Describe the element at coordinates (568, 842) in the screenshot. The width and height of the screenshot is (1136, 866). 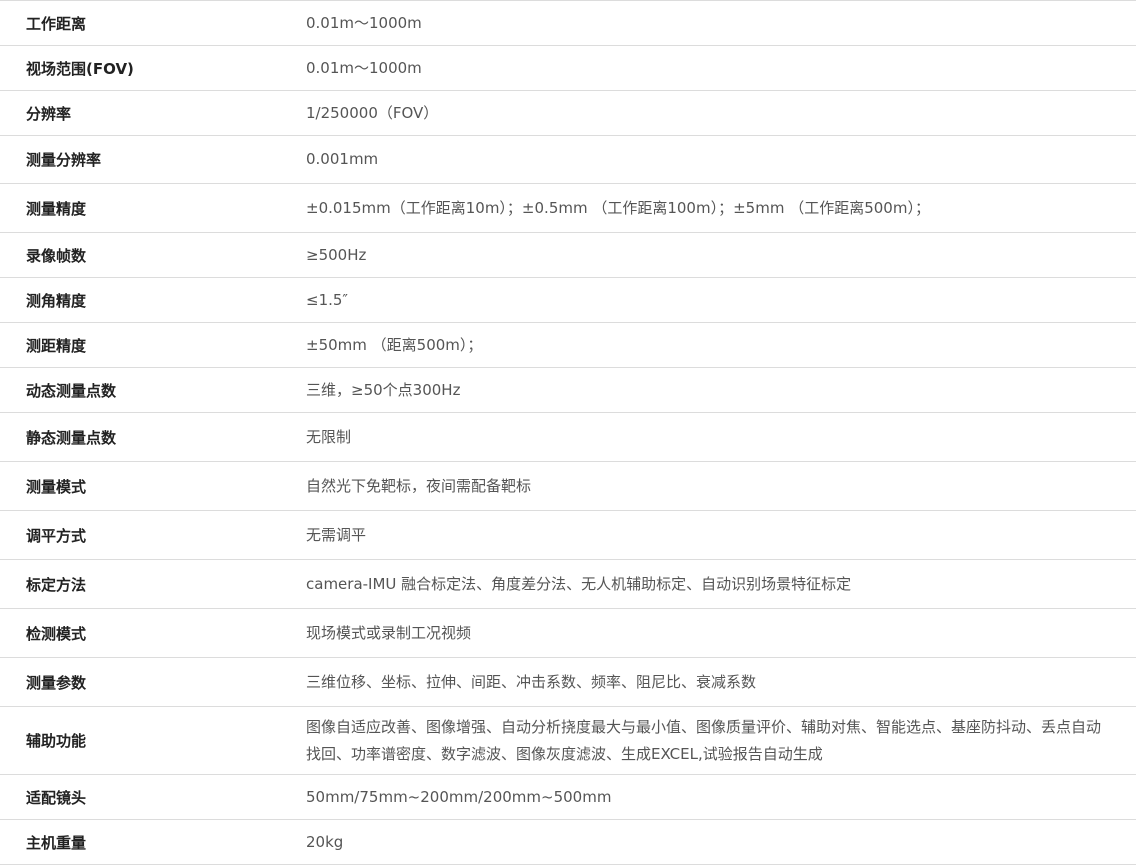
I see `spec-row: 主机重量 20kg` at that location.